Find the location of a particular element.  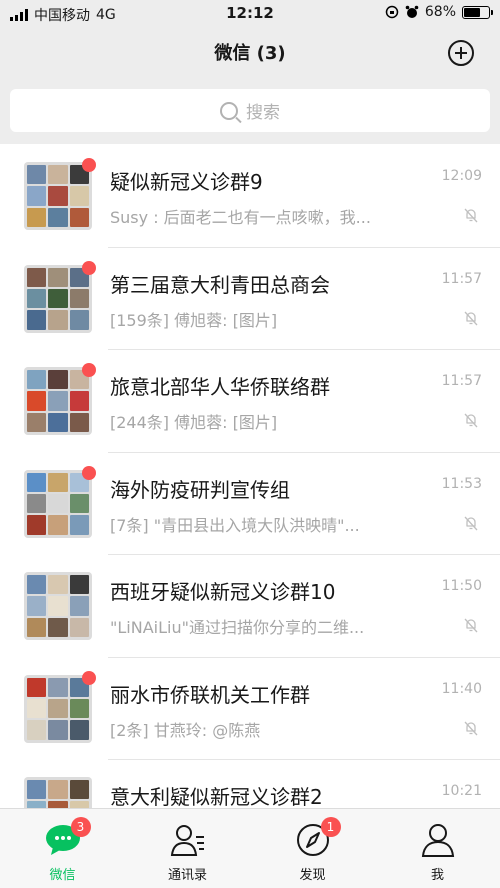

chat-list-item: 疑似新冠义诊群9 Susy : 后面老二也有一点咳嗽，我... 12:09 is located at coordinates (250, 195).